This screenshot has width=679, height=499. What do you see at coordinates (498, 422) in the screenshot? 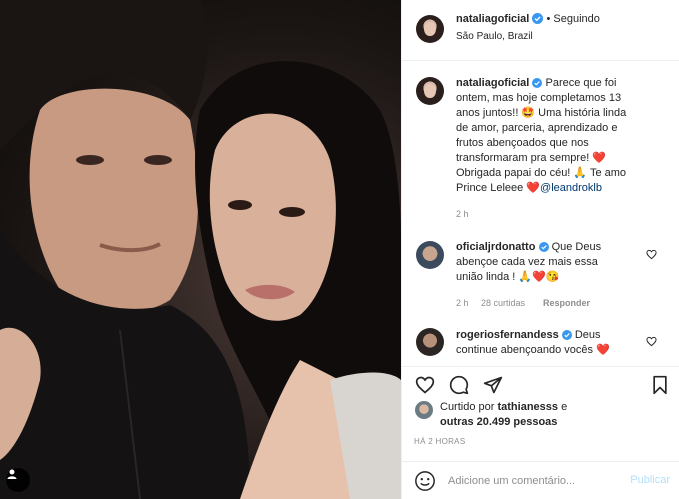
I see `likes-others-count: outras 20.499 pessoas` at bounding box center [498, 422].